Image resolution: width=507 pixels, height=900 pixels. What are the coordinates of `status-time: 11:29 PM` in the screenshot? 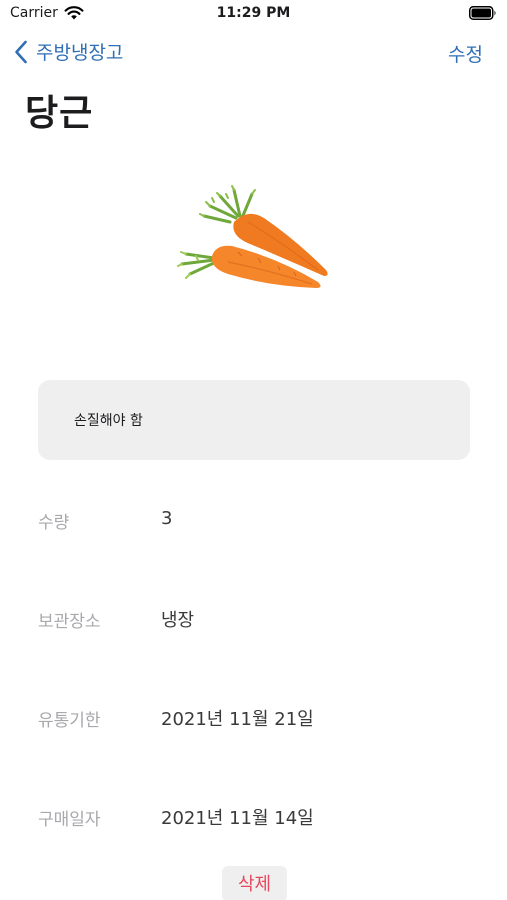 It's located at (253, 13).